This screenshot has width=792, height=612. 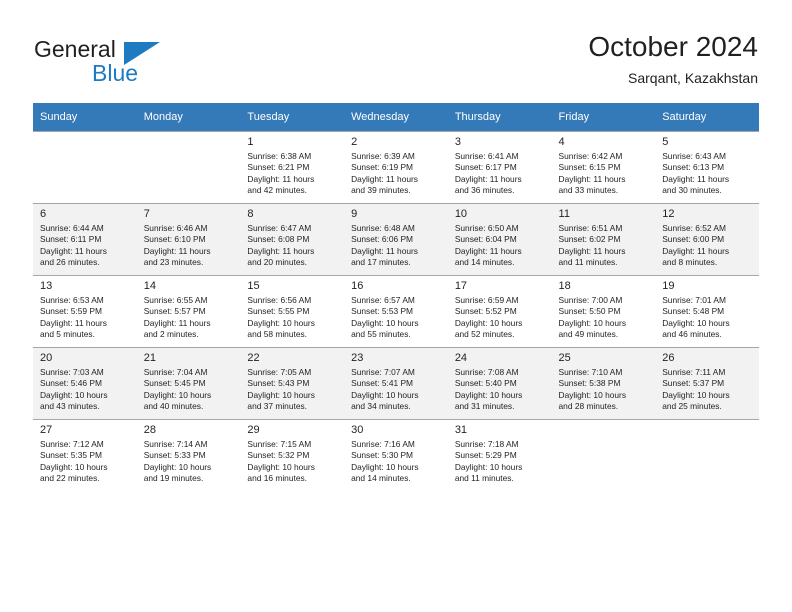 What do you see at coordinates (564, 358) in the screenshot?
I see `day-number: 25` at bounding box center [564, 358].